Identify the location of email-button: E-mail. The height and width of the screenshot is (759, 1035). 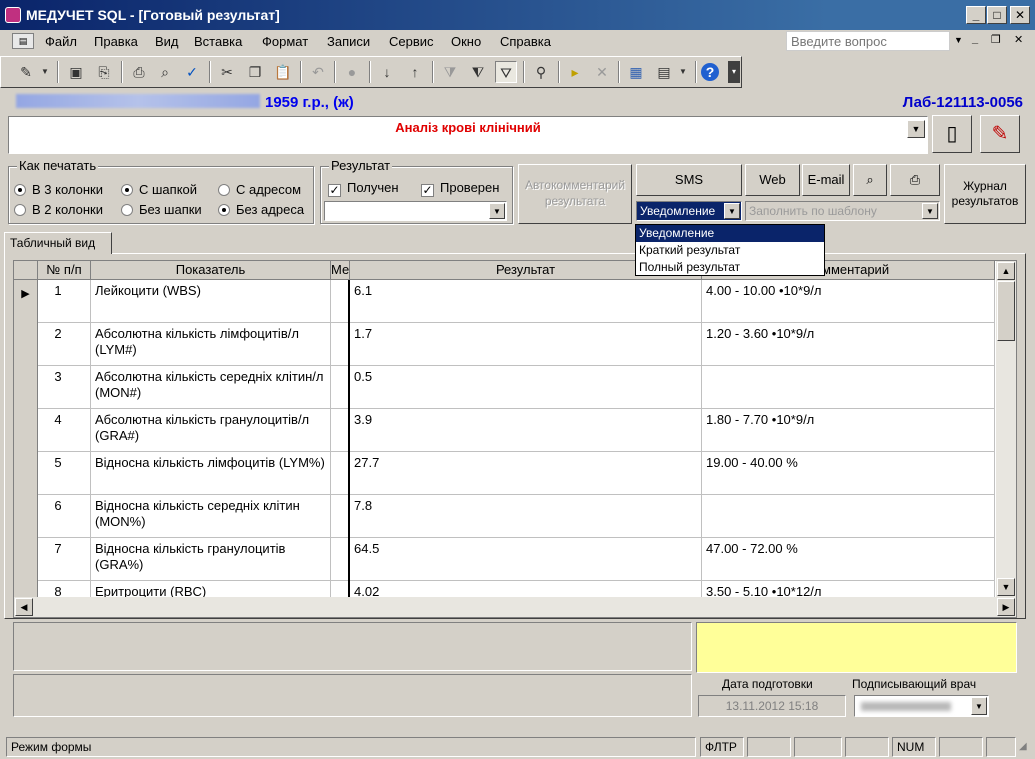
(826, 180).